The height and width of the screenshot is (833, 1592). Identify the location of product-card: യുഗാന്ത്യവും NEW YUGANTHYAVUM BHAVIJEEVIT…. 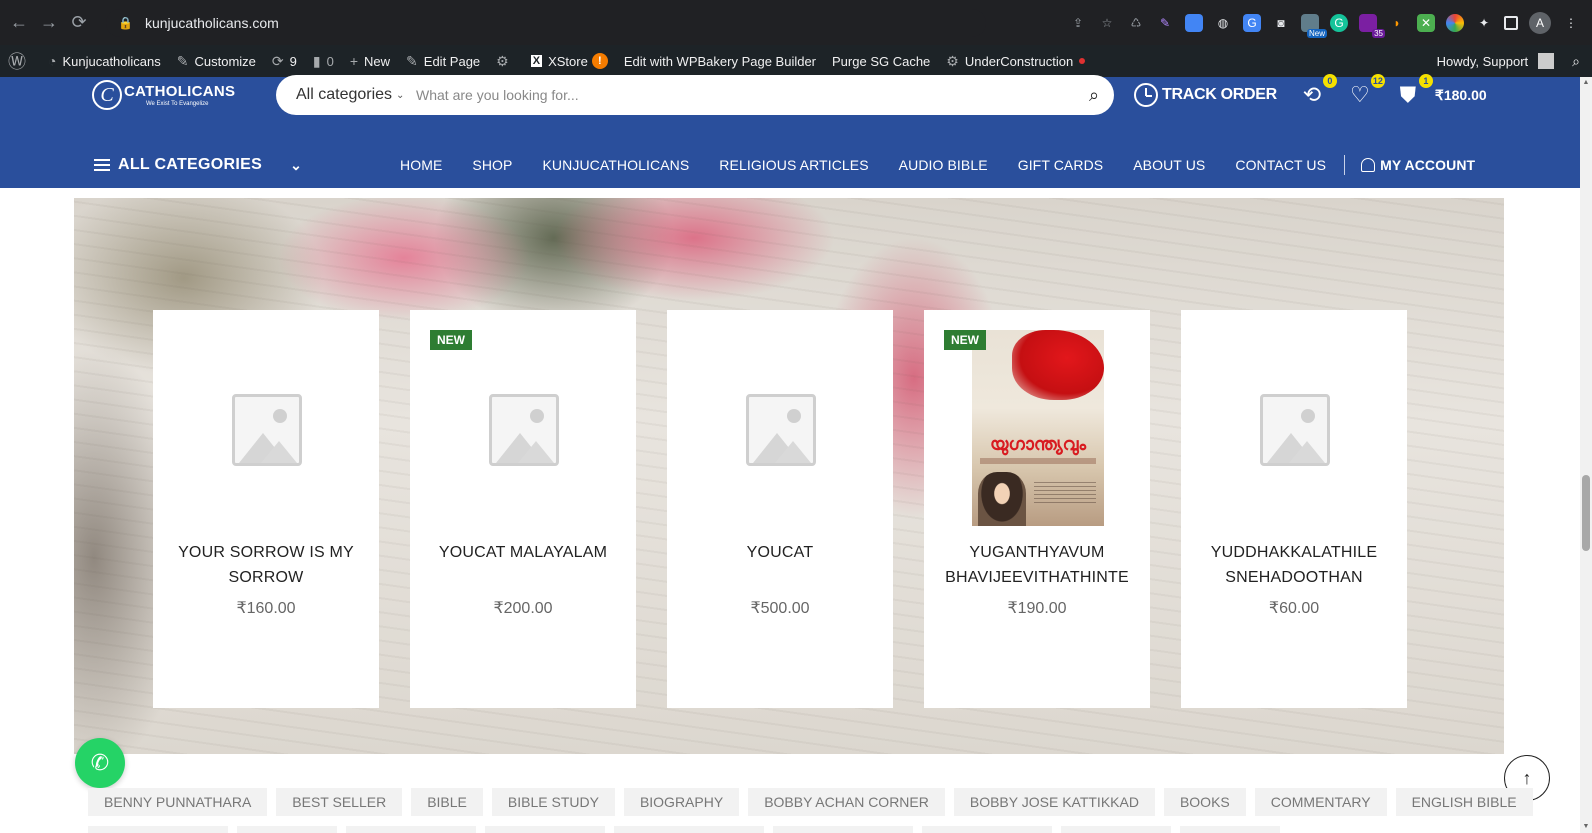
(1037, 509).